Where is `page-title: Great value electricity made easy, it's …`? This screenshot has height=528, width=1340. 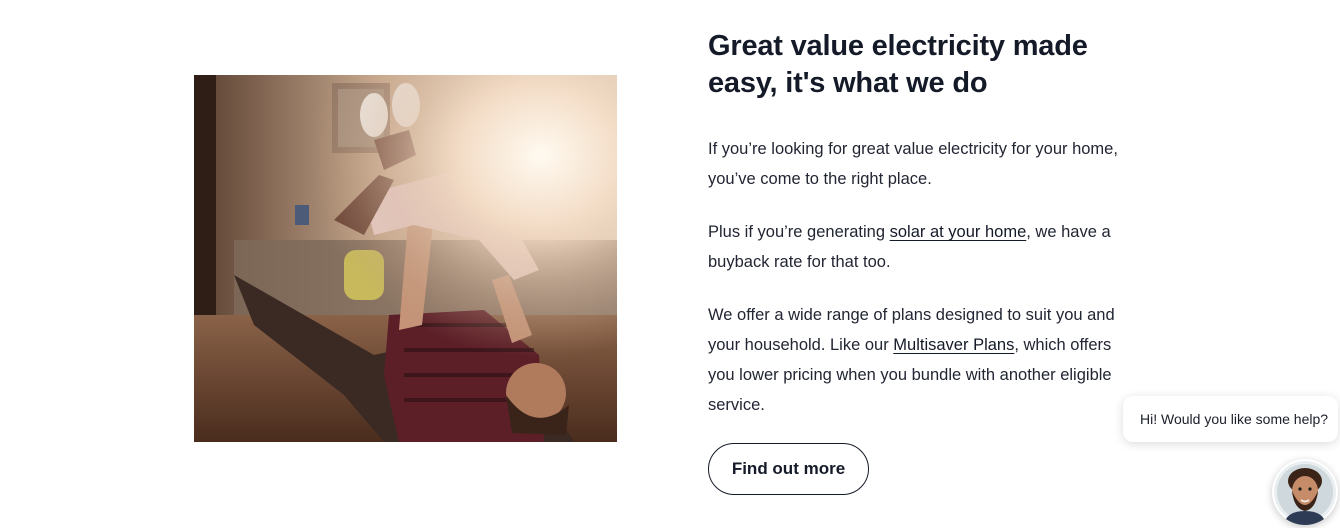
page-title: Great value electricity made easy, it's … is located at coordinates (898, 64).